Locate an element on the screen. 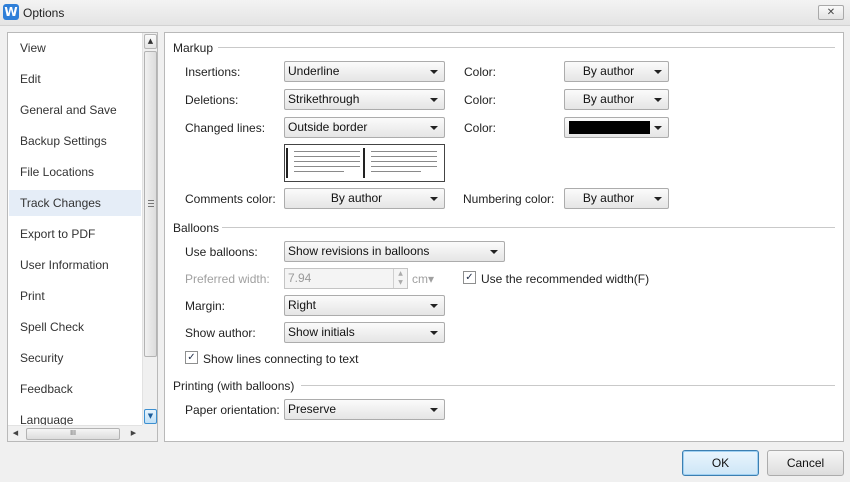 The height and width of the screenshot is (482, 850). insertions-color-value: By author is located at coordinates (608, 71).